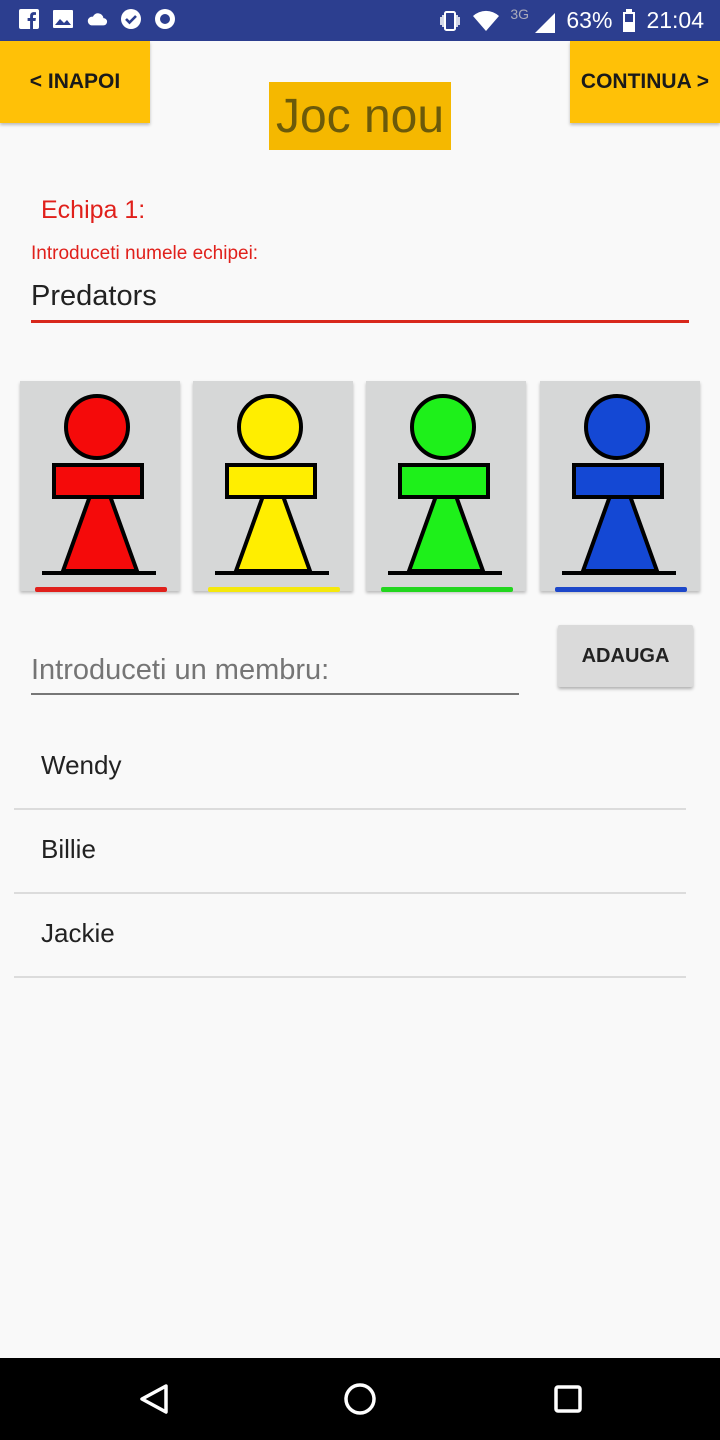 The height and width of the screenshot is (1440, 720). What do you see at coordinates (145, 253) in the screenshot?
I see `team-name-label: Introduceti numele echipei:` at bounding box center [145, 253].